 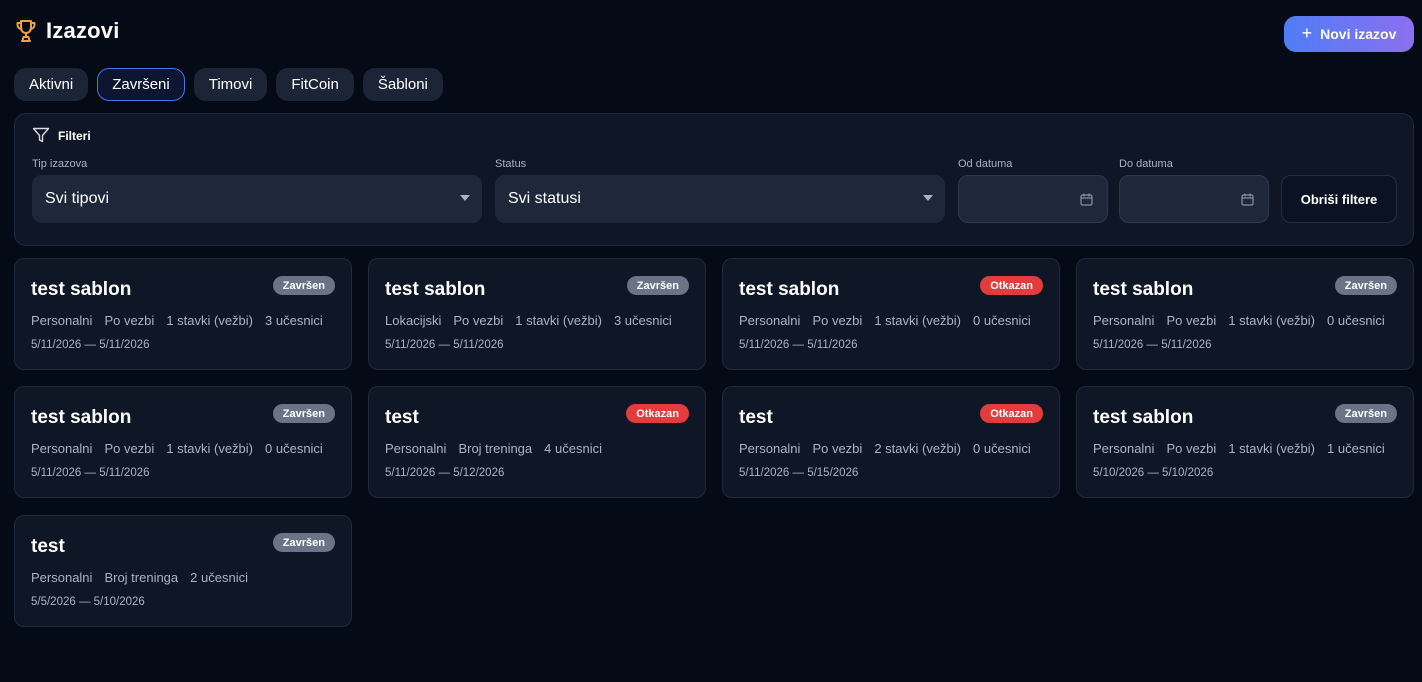 I want to click on filters-title: Filteri, so click(x=74, y=135).